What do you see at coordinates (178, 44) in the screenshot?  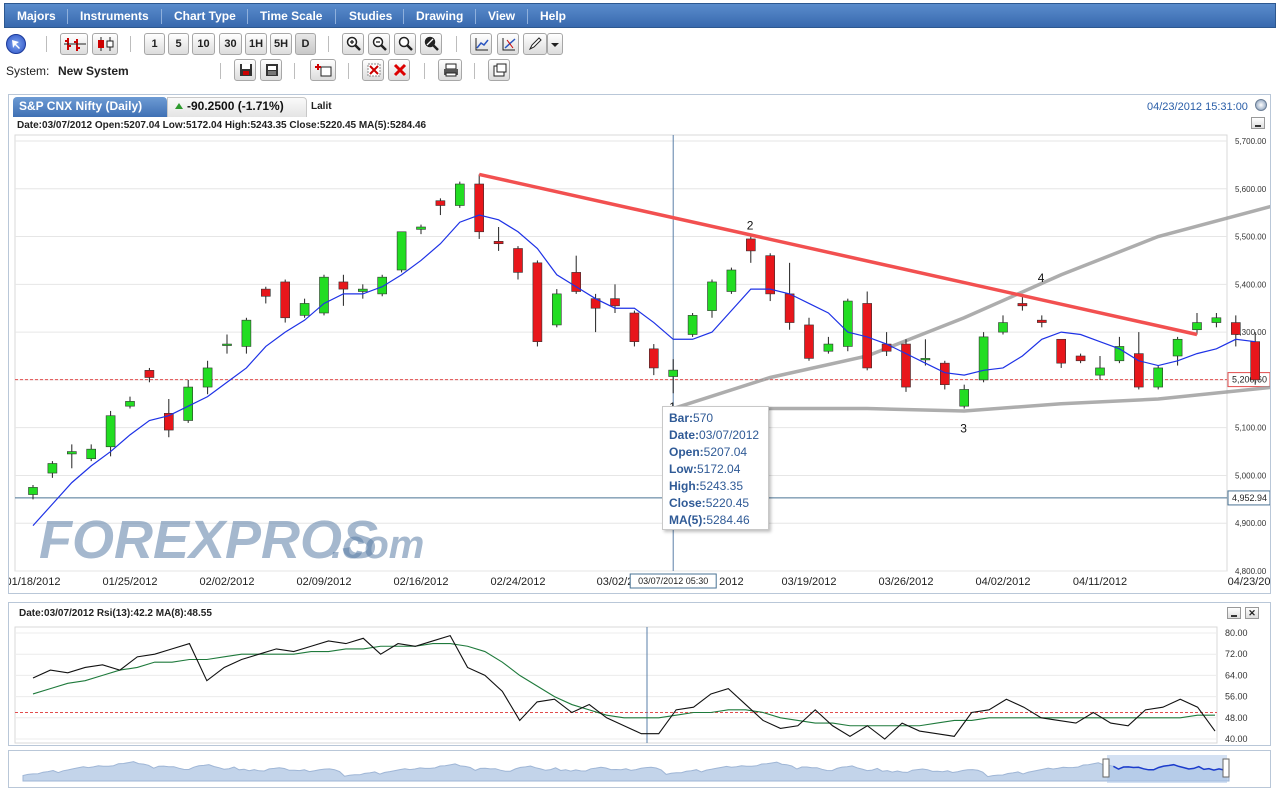 I see `period-5-button: 5` at bounding box center [178, 44].